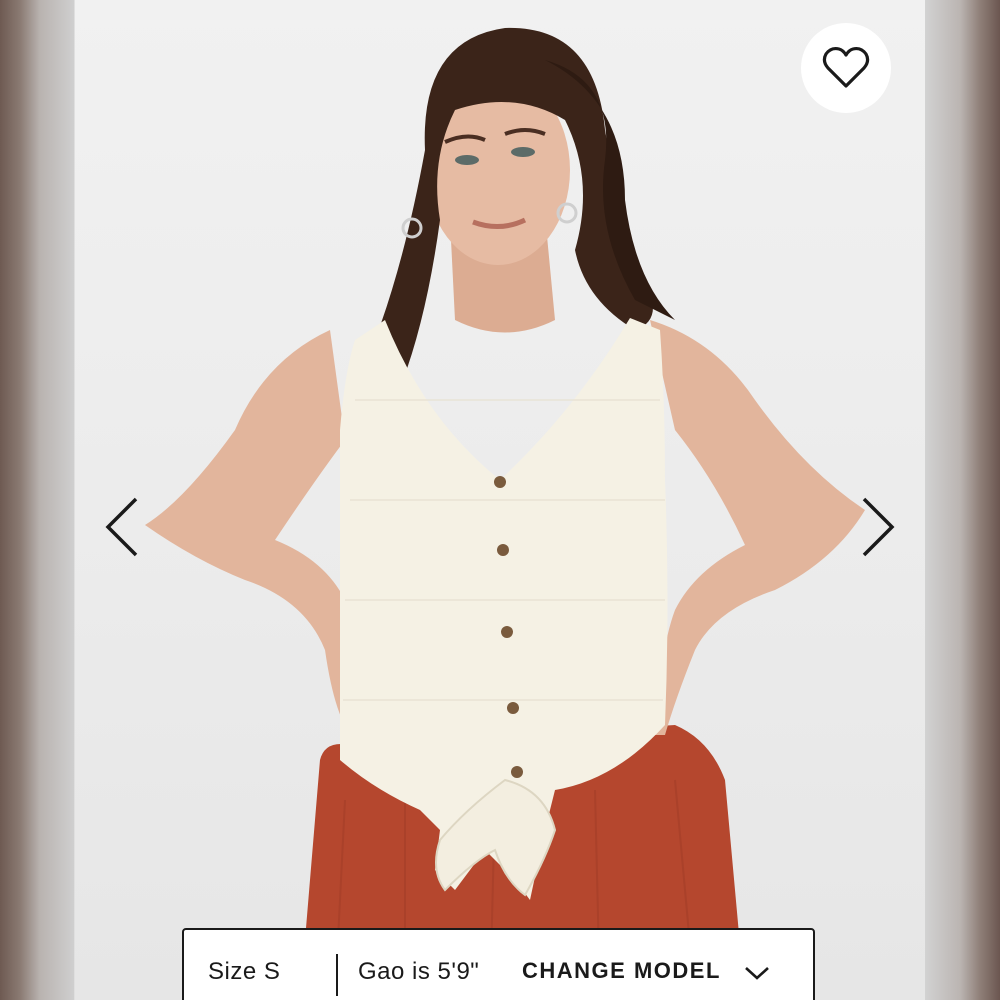 The height and width of the screenshot is (1000, 1000). I want to click on change-model-button: CHANGE MODEL, so click(646, 971).